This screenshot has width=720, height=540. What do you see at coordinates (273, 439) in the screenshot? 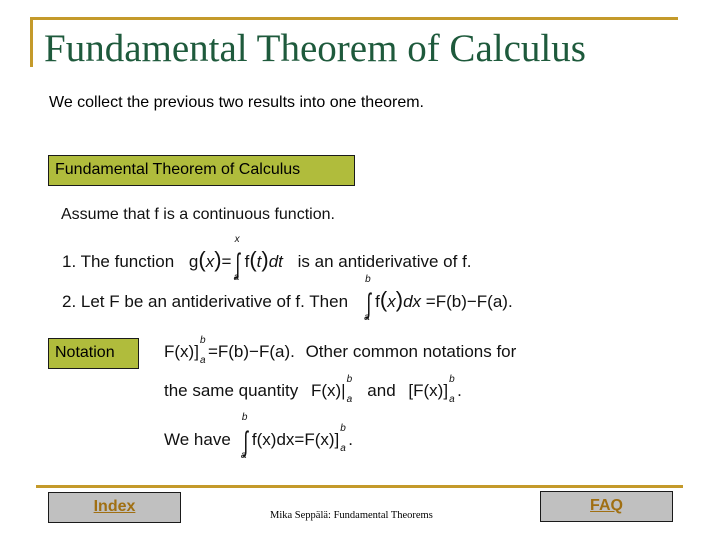
I see `integrand: f(x)dx` at bounding box center [273, 439].